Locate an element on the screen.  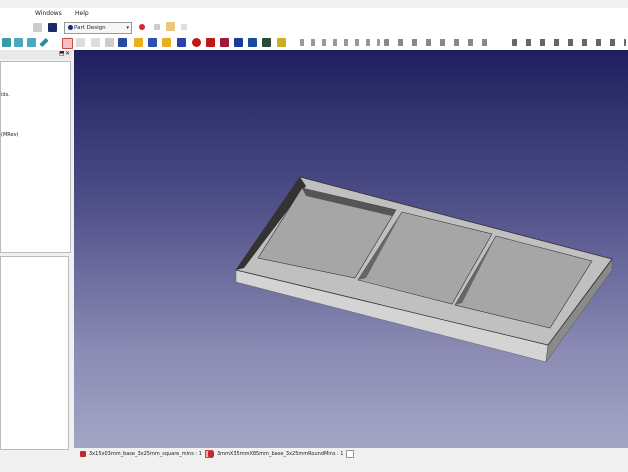
revolution-icon is located at coordinates (152, 42).